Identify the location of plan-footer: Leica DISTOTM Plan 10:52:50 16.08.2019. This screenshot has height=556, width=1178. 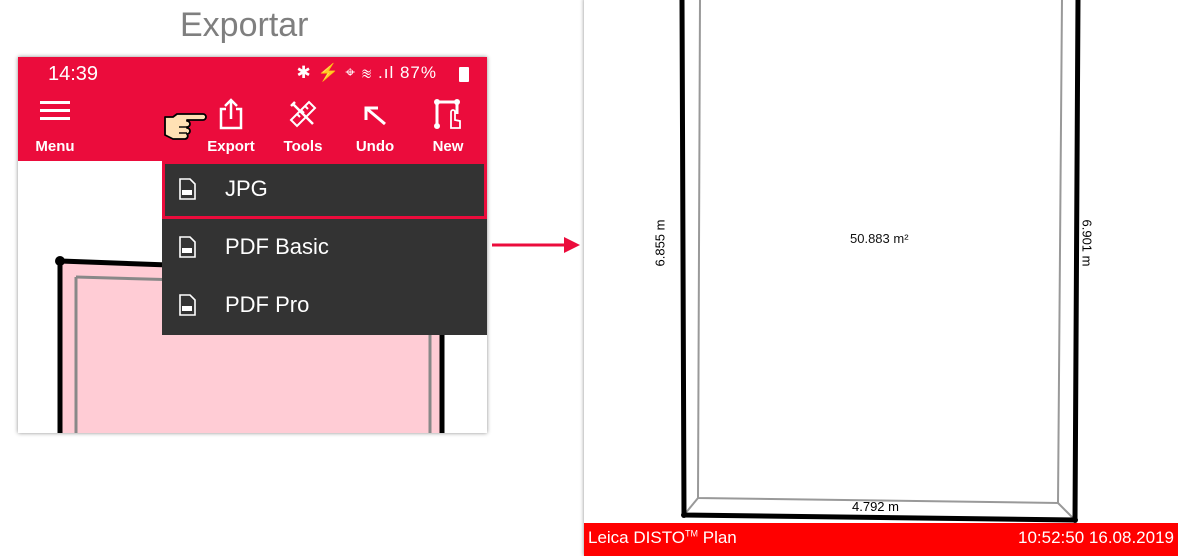
(881, 539).